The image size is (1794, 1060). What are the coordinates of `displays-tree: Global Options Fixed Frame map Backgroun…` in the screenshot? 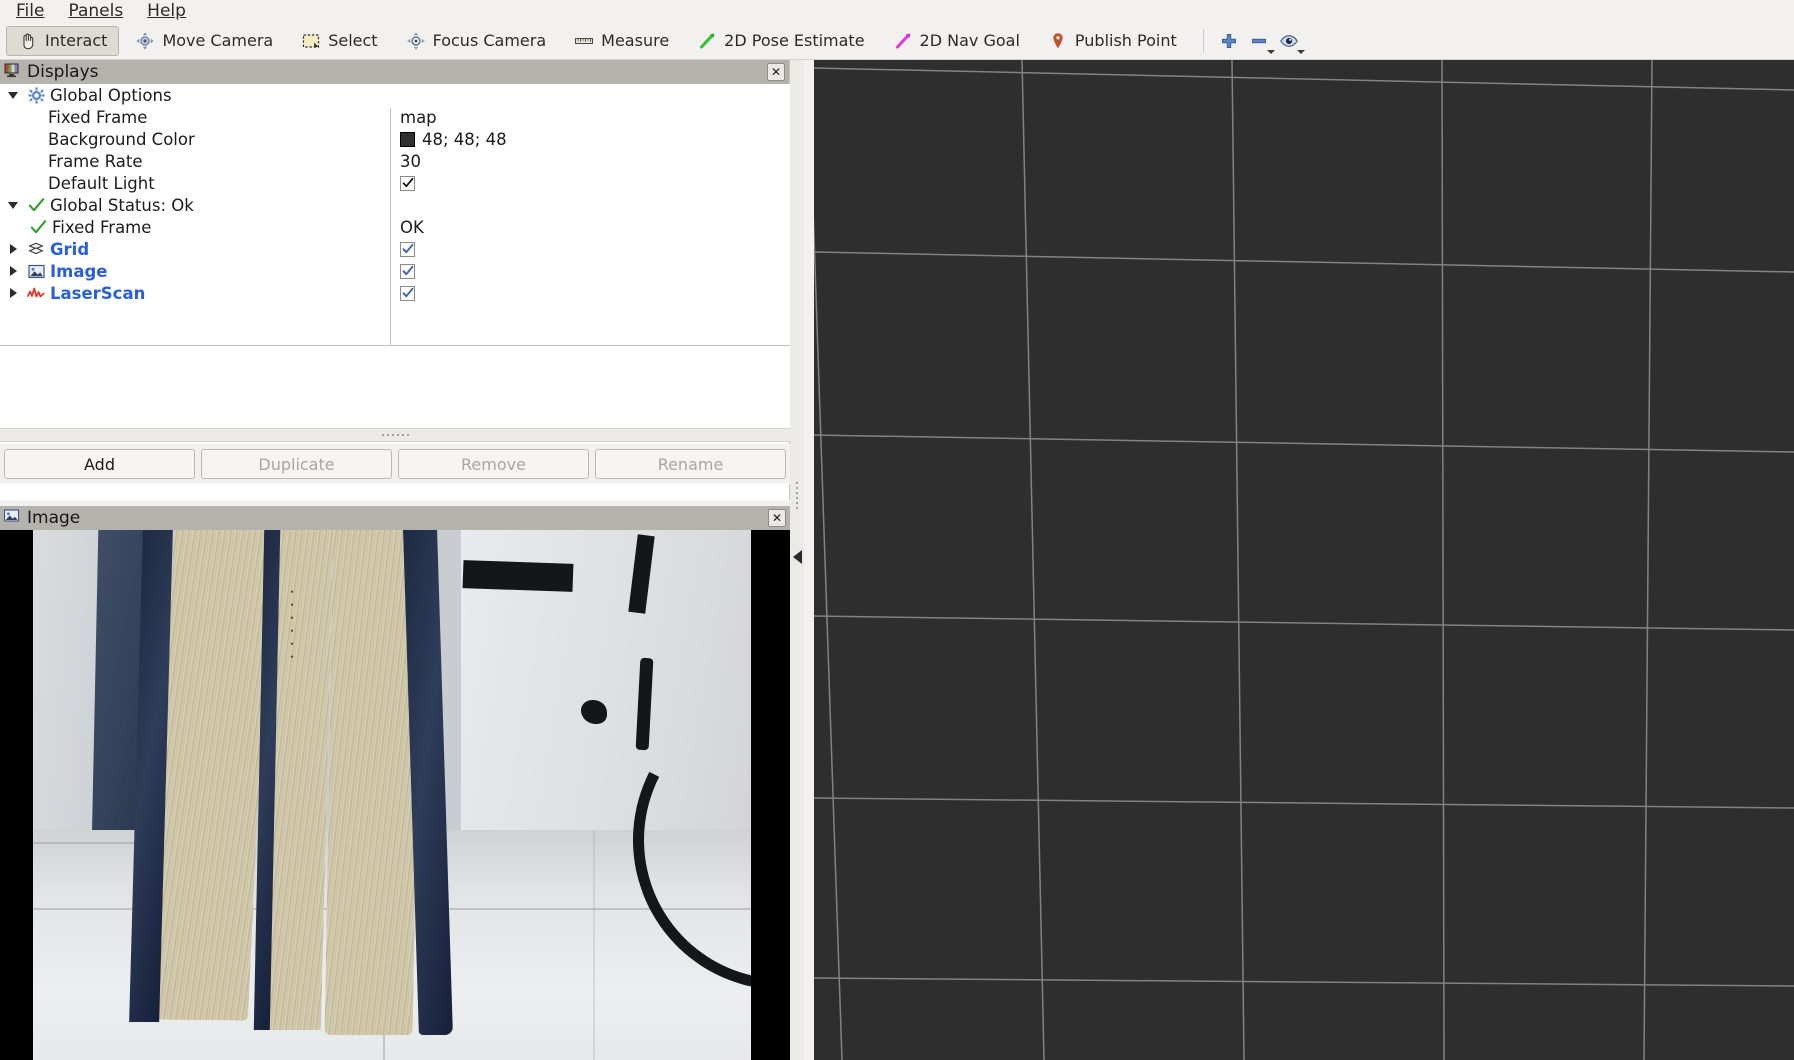 It's located at (395, 227).